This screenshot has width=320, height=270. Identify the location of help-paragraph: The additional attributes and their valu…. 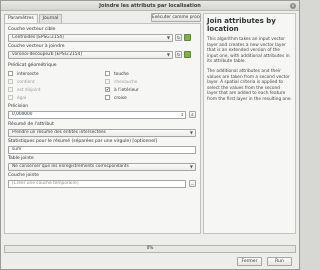
(249, 85).